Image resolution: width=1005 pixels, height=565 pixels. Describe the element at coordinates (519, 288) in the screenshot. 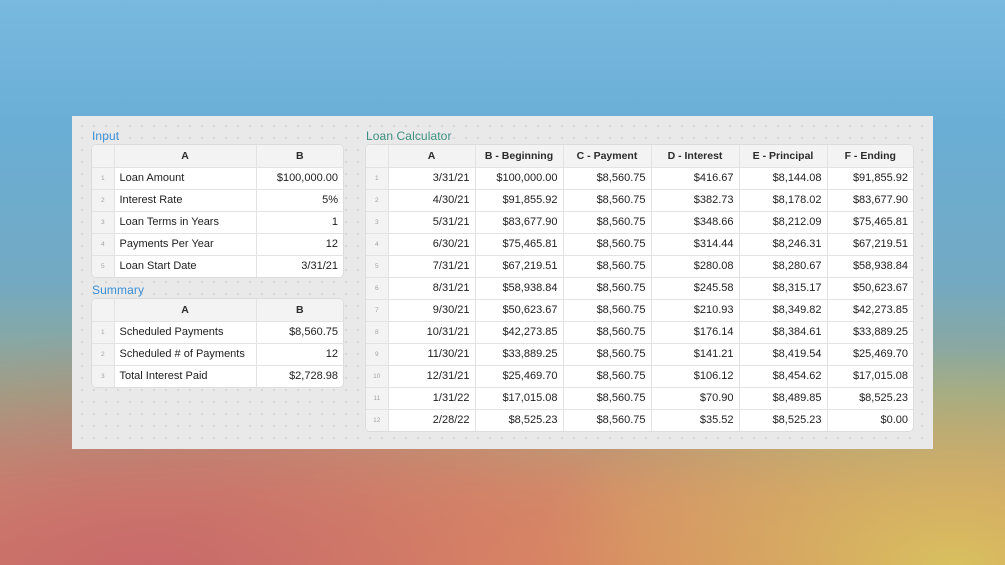

I see `table-cell: $58,938.84` at that location.